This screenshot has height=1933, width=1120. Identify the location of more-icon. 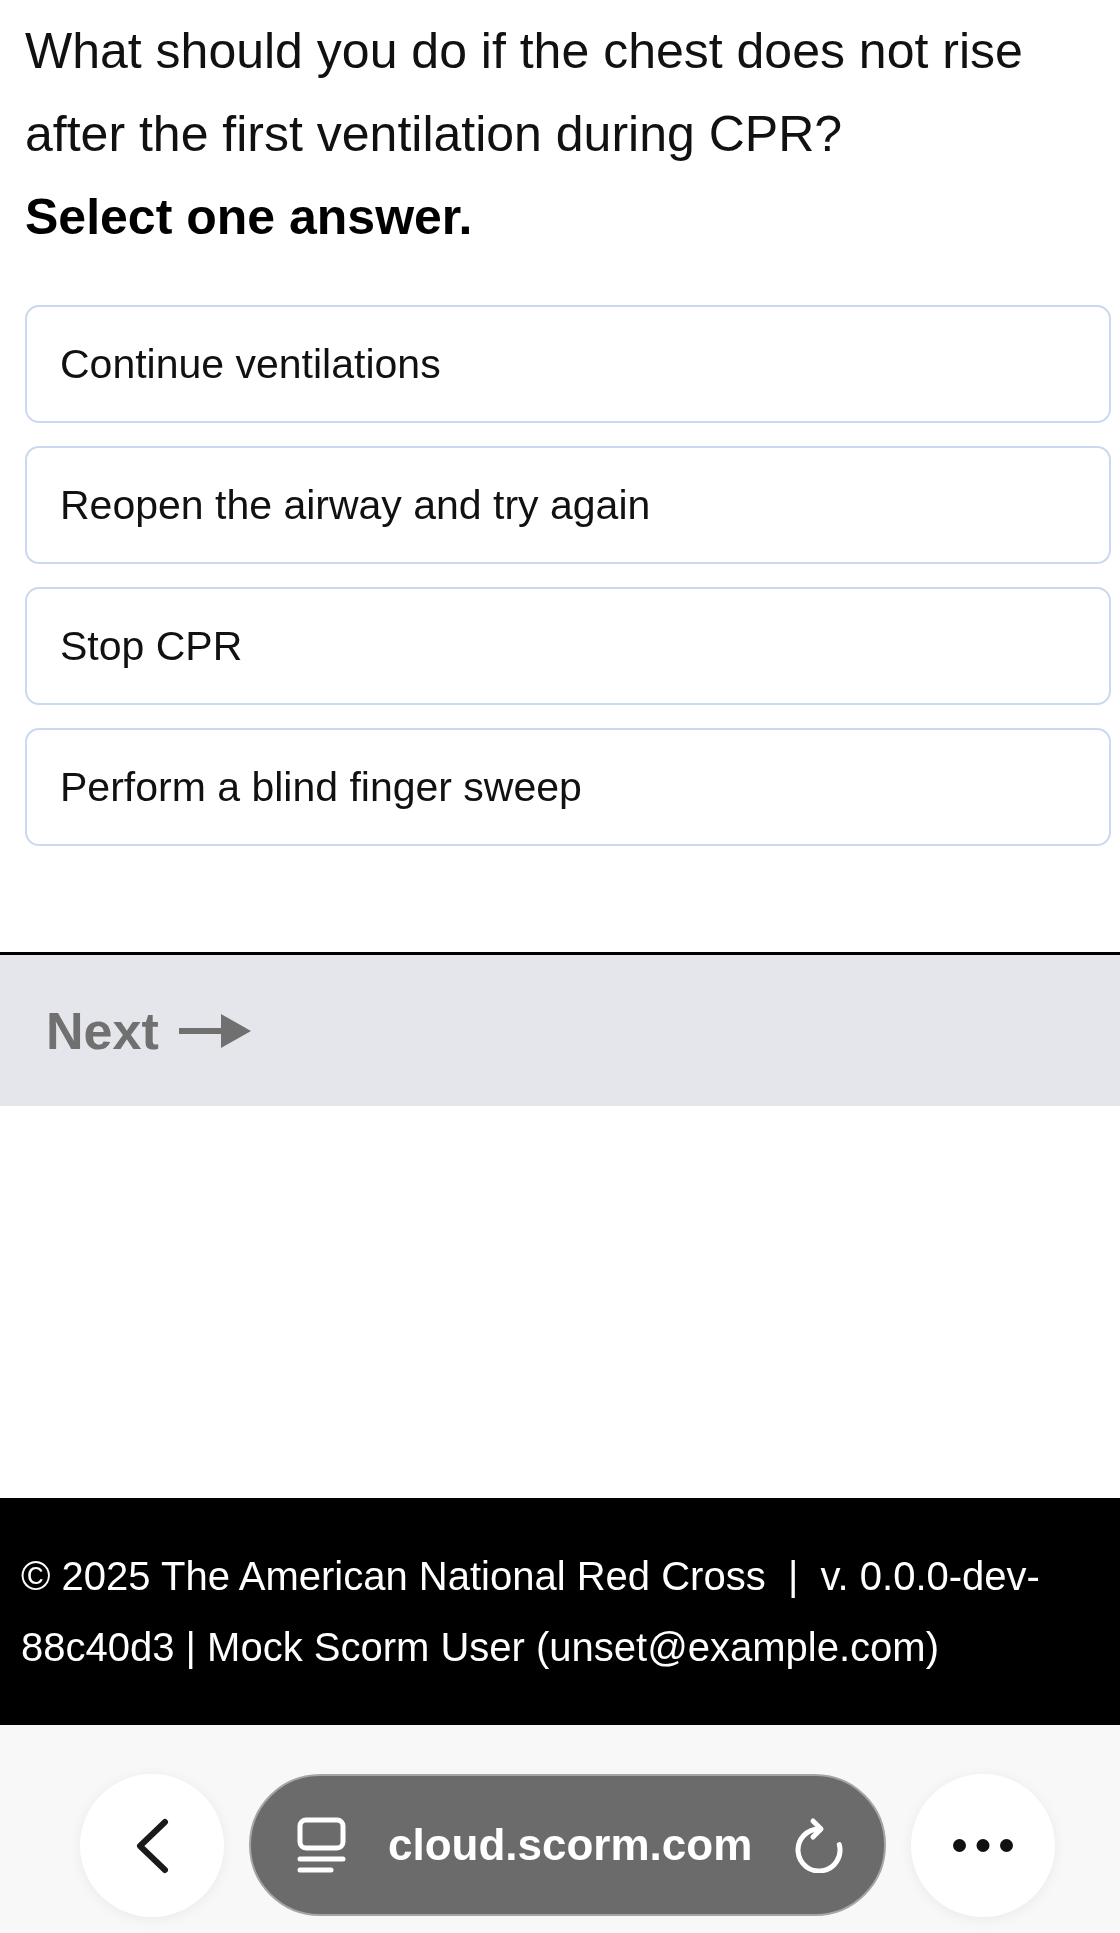
(983, 1845).